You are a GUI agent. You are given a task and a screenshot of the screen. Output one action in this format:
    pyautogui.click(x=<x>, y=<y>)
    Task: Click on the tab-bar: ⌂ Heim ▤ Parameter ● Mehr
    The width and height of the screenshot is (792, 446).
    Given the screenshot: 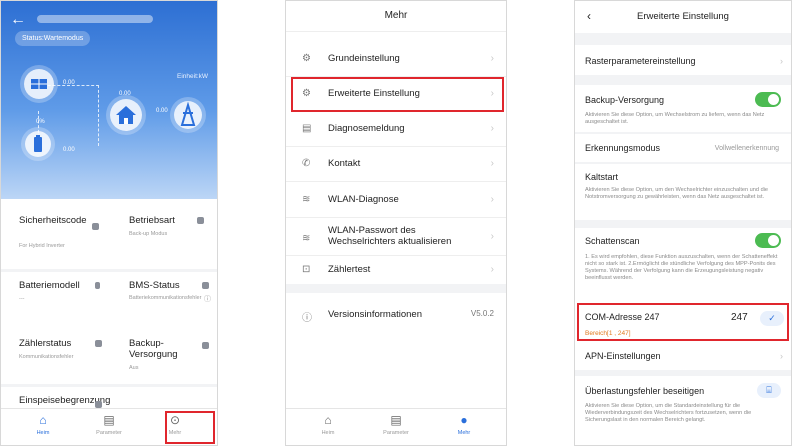 What is the action you would take?
    pyautogui.click(x=396, y=426)
    